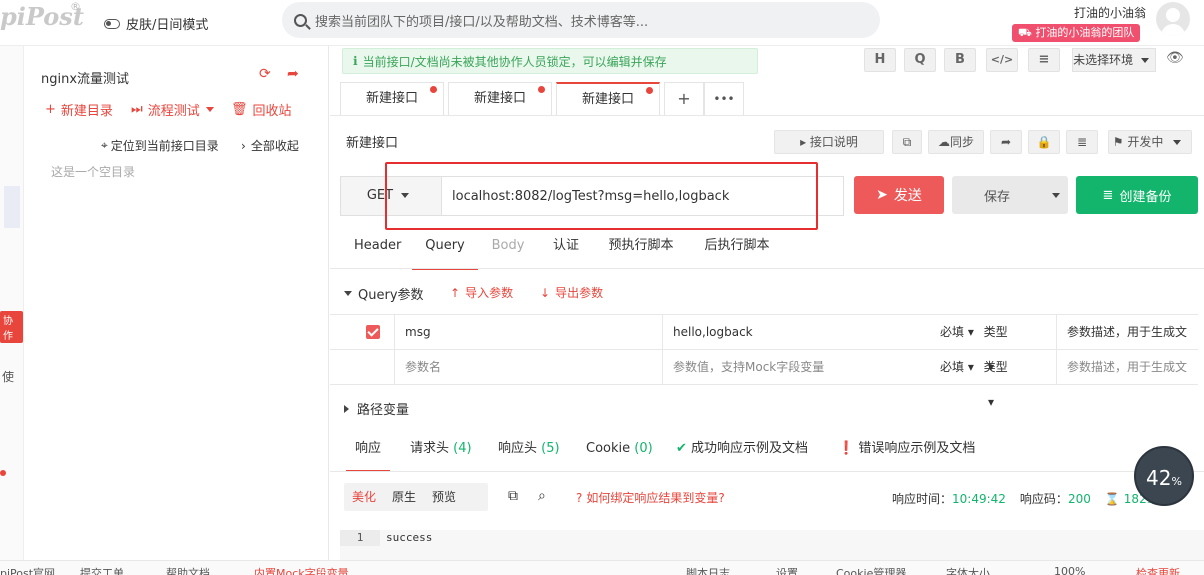 The width and height of the screenshot is (1204, 575). I want to click on toolbar-b-button: B, so click(960, 60).